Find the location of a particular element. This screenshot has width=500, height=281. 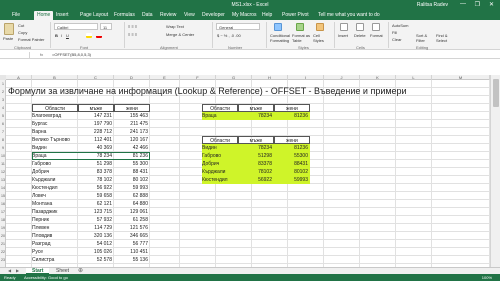

table-cell-male: 78 102 is located at coordinates (96, 180).